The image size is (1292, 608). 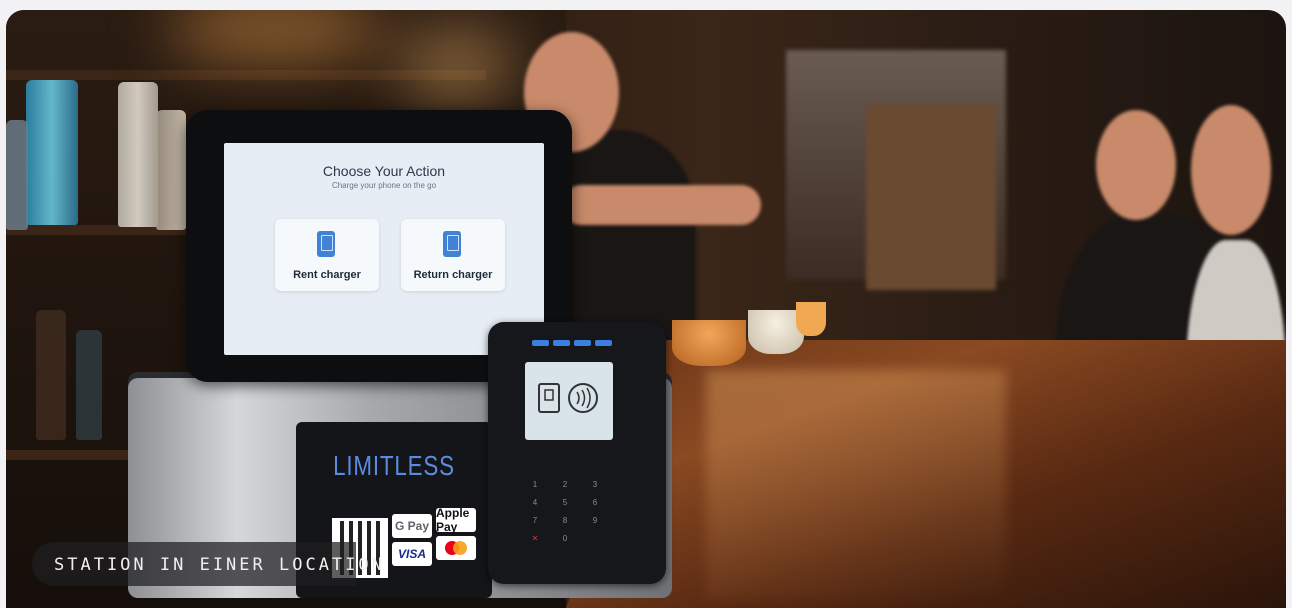 I want to click on terminal-screen, so click(x=569, y=401).